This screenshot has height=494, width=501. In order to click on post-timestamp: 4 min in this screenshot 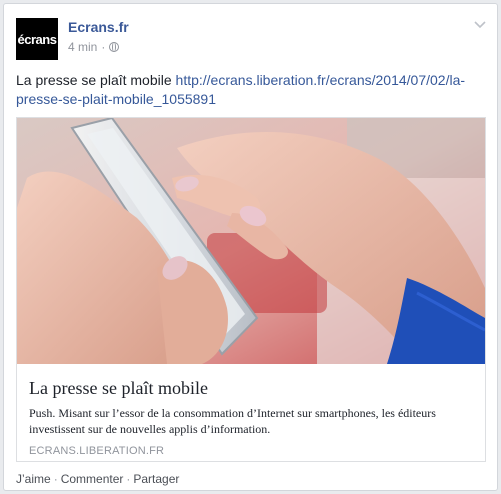, I will do `click(82, 47)`.